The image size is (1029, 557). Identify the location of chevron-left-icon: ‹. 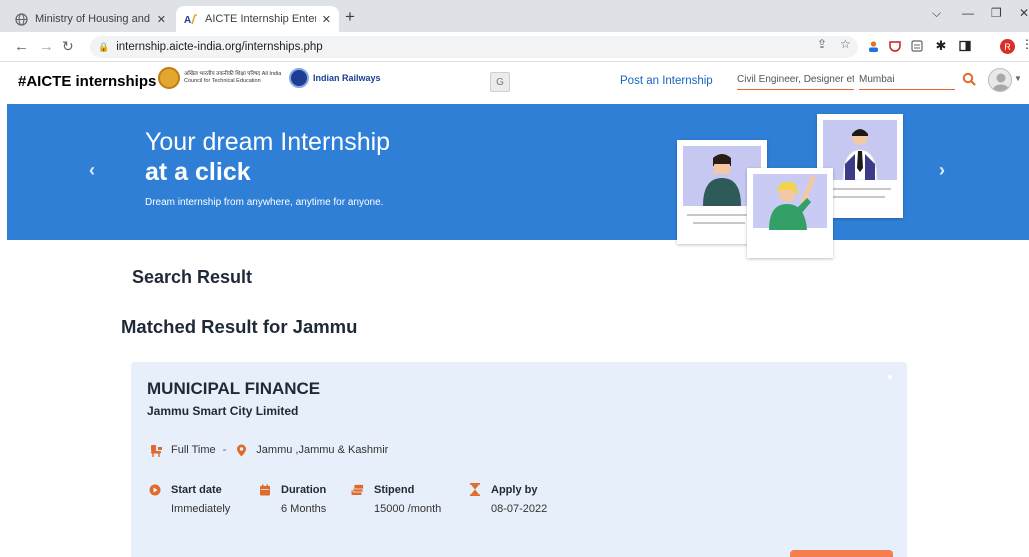
(92, 170).